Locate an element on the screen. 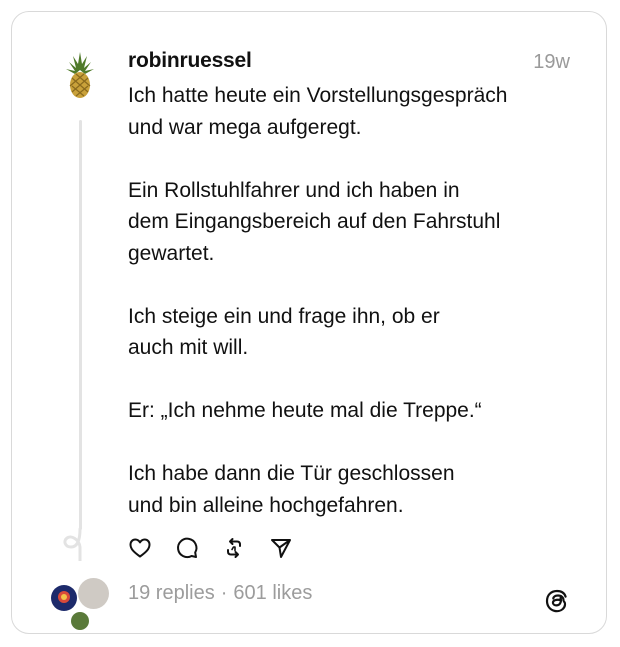 The image size is (620, 647). replies-count: 19 replies is located at coordinates (171, 593).